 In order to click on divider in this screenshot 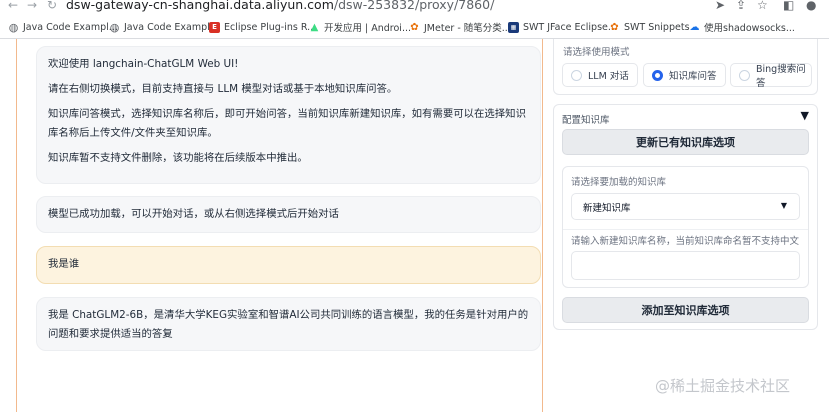, I will do `click(685, 229)`.